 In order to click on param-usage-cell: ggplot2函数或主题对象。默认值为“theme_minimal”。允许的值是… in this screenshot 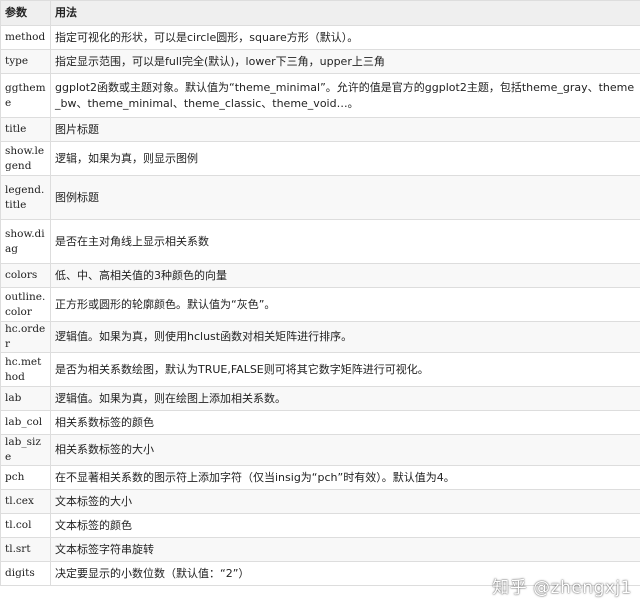, I will do `click(345, 95)`.